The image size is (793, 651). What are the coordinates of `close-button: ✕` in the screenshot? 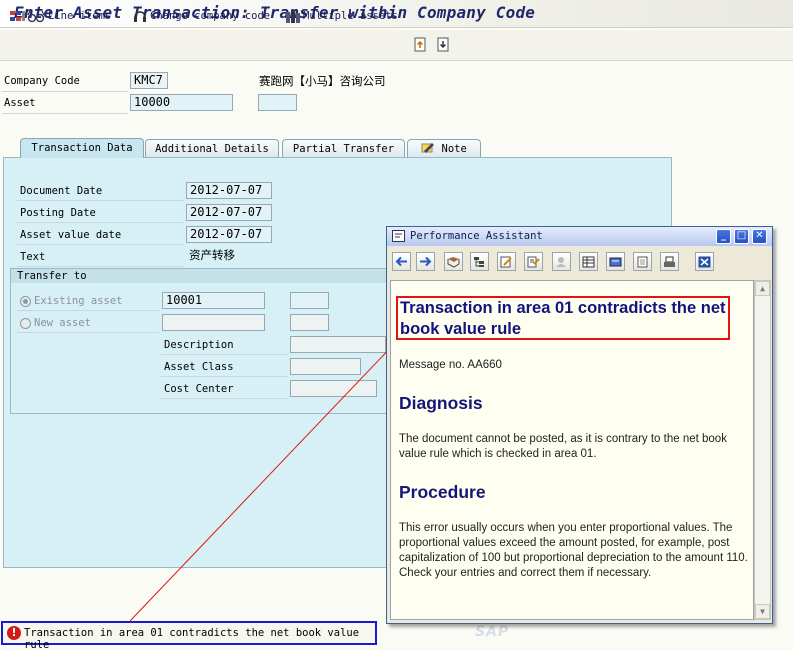 It's located at (759, 236).